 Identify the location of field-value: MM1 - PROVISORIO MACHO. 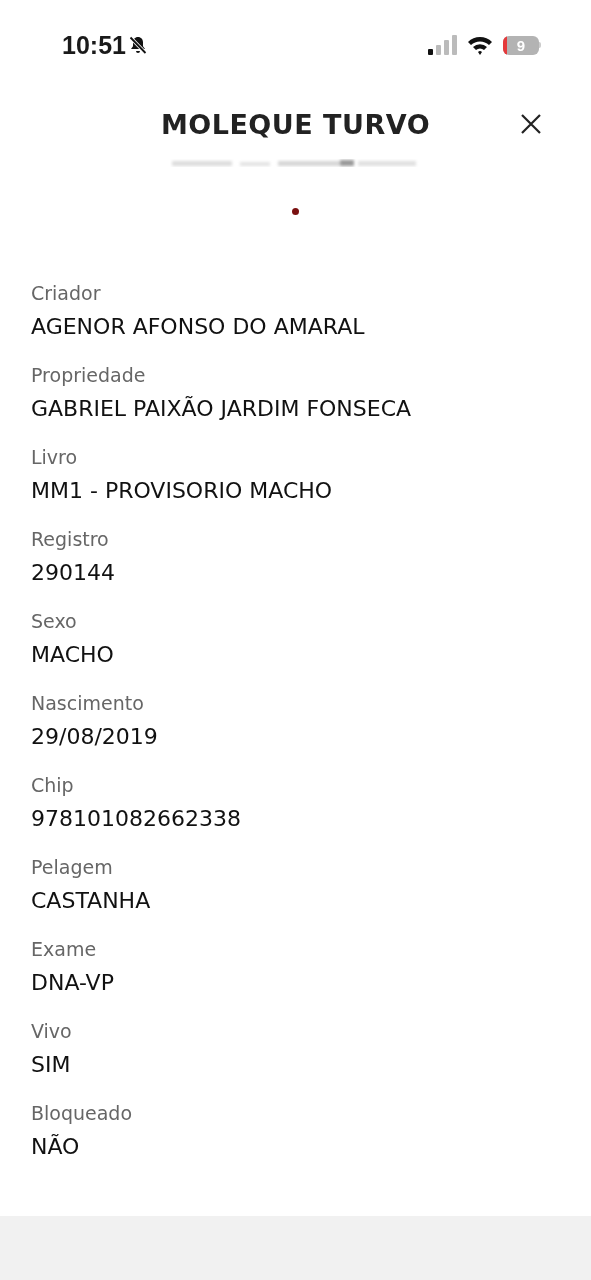
(182, 491).